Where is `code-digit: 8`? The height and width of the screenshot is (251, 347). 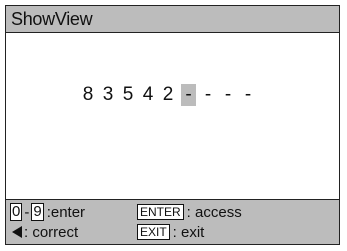
code-digit: 8 is located at coordinates (88, 94).